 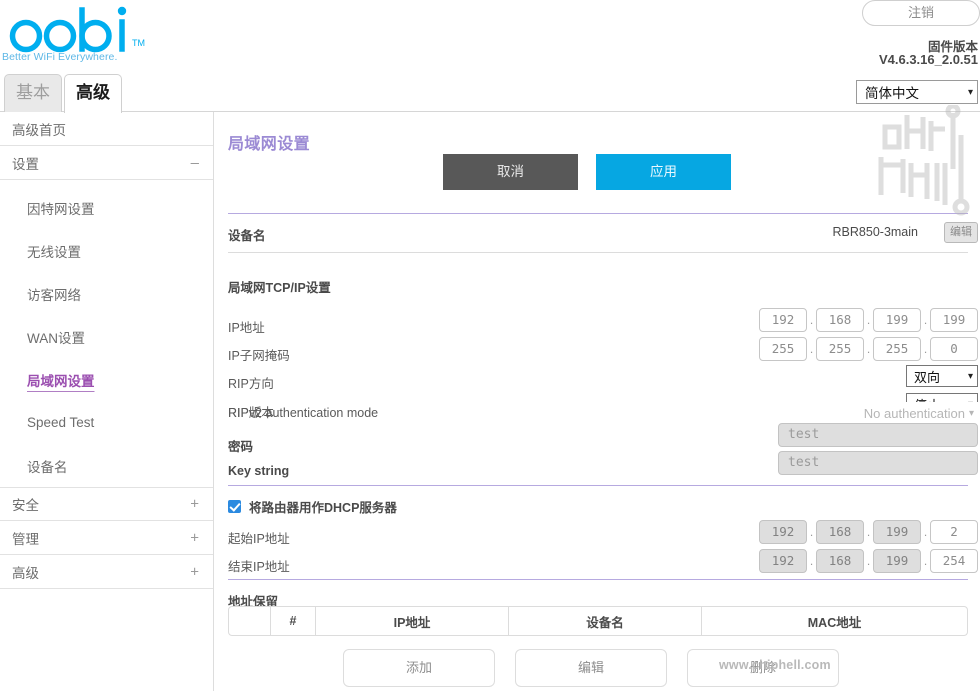 I want to click on ip-octet-4: 199, so click(x=954, y=320).